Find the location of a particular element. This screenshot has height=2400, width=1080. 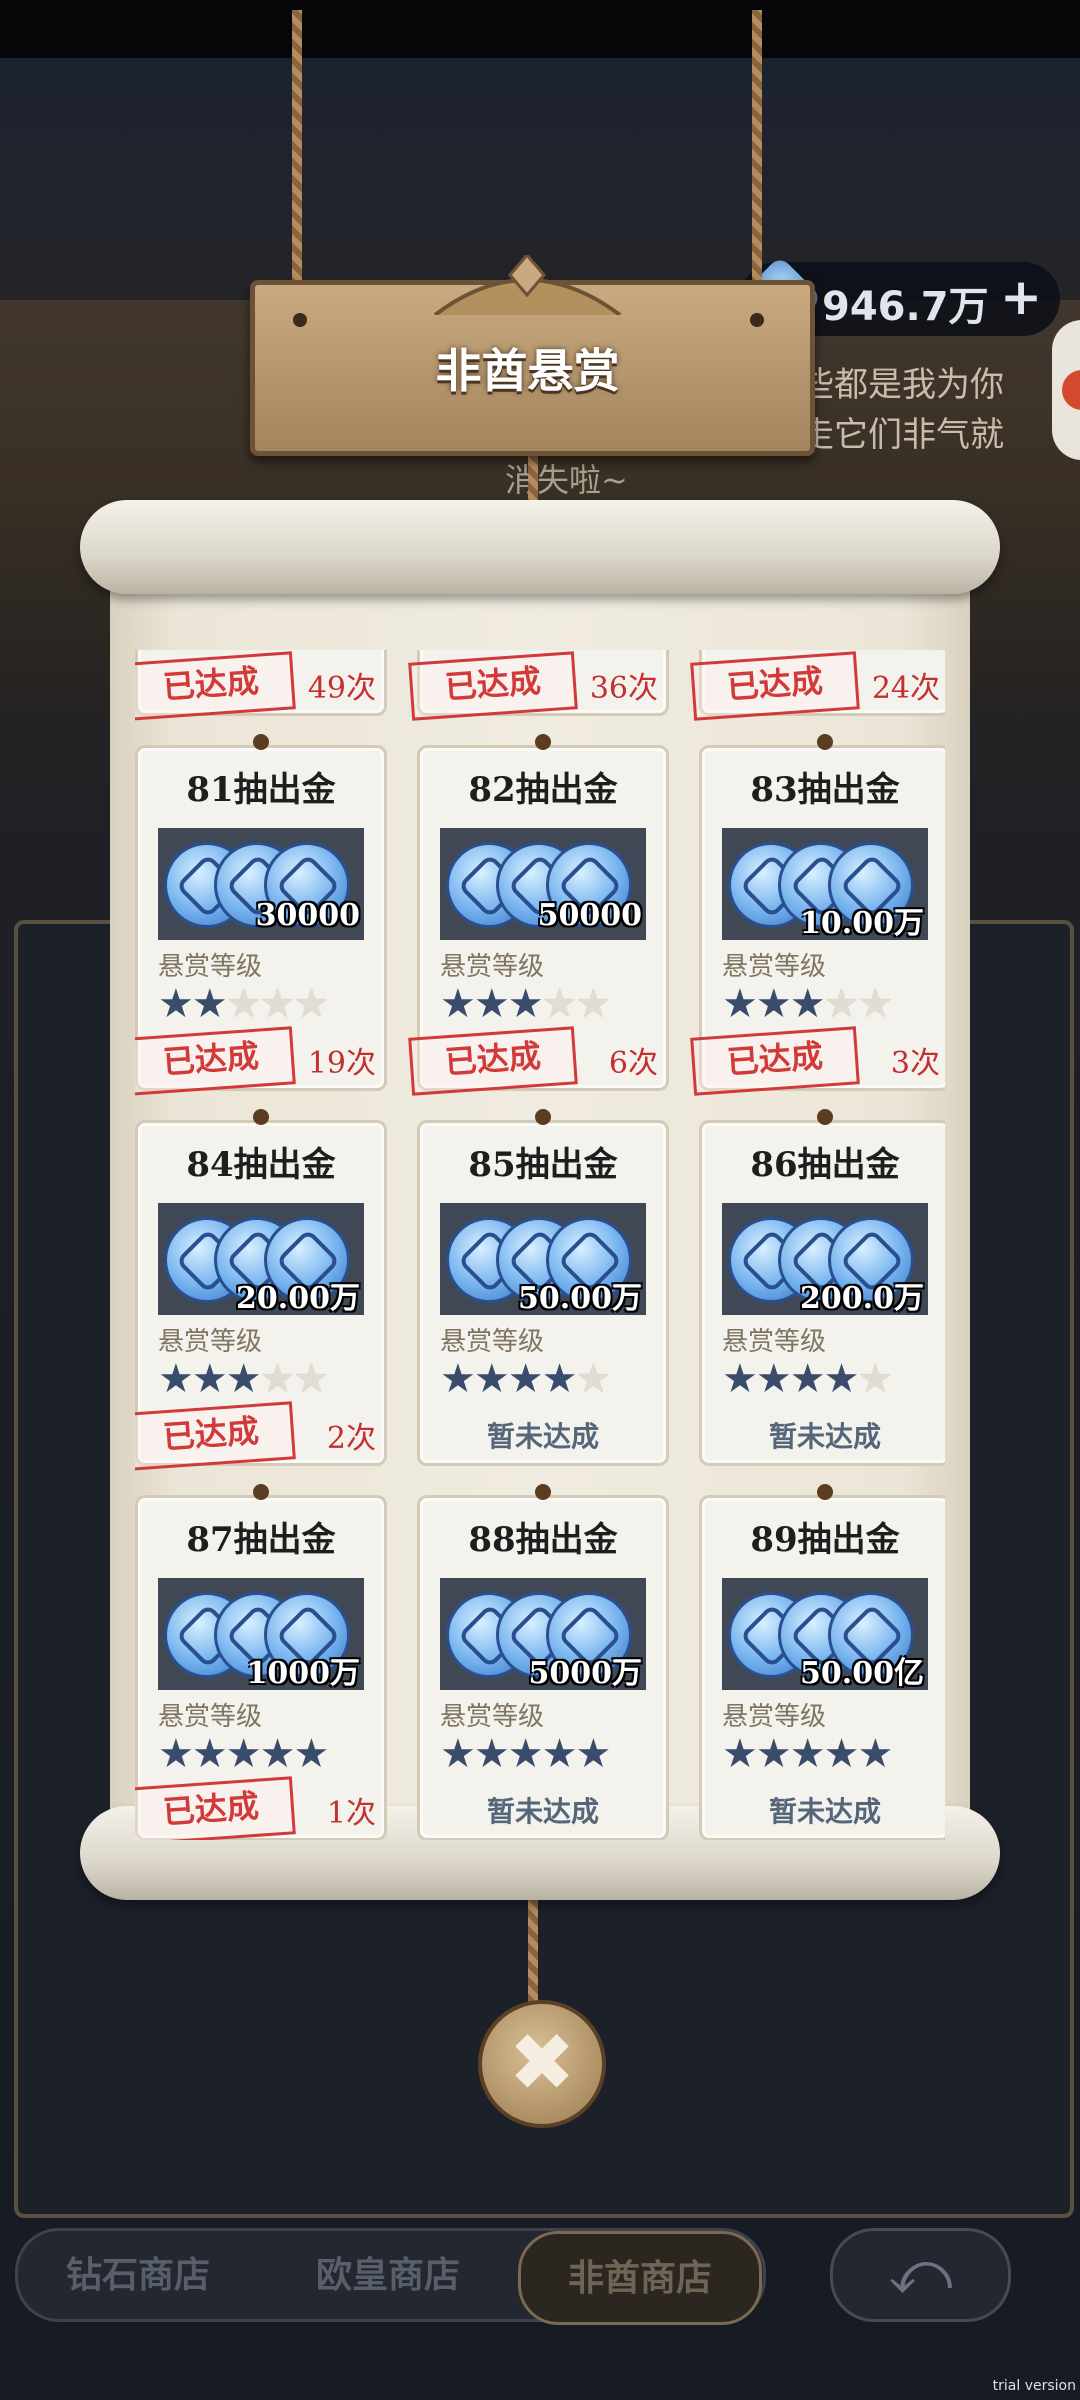

tab-lucky-shop: 欧皇商店 is located at coordinates (388, 2275).